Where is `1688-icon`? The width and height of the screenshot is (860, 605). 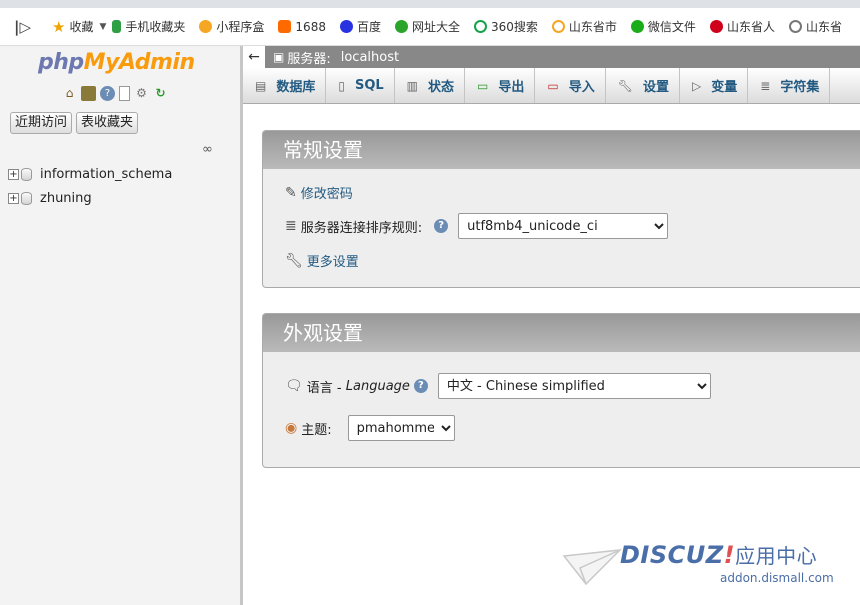 1688-icon is located at coordinates (285, 26).